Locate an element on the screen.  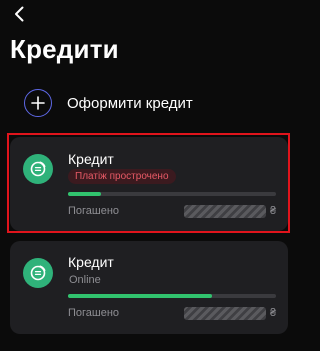
back-button is located at coordinates (20, 14).